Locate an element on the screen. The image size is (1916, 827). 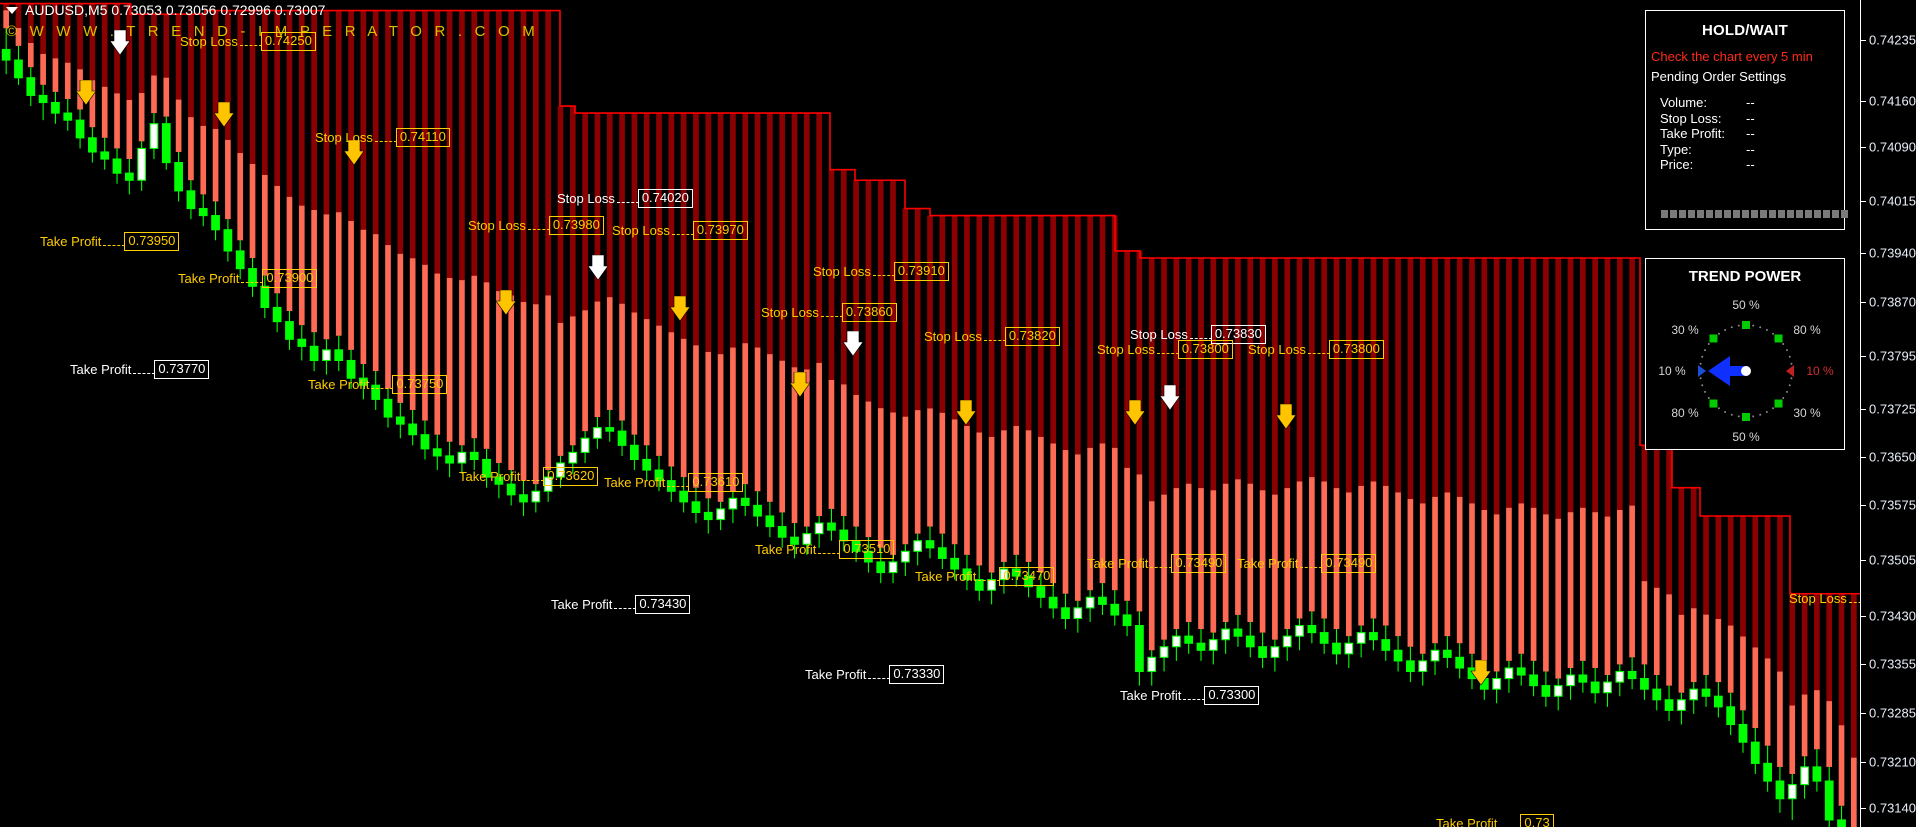
take-profit-marker: Take Profit 0.73470 is located at coordinates (985, 576).